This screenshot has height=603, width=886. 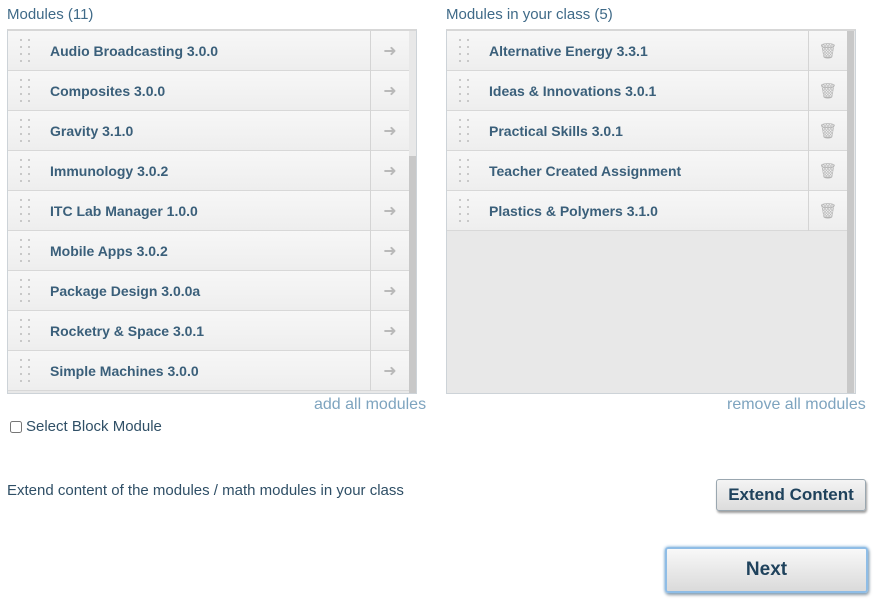 I want to click on available-modules-heading: Modules (11), so click(x=50, y=14).